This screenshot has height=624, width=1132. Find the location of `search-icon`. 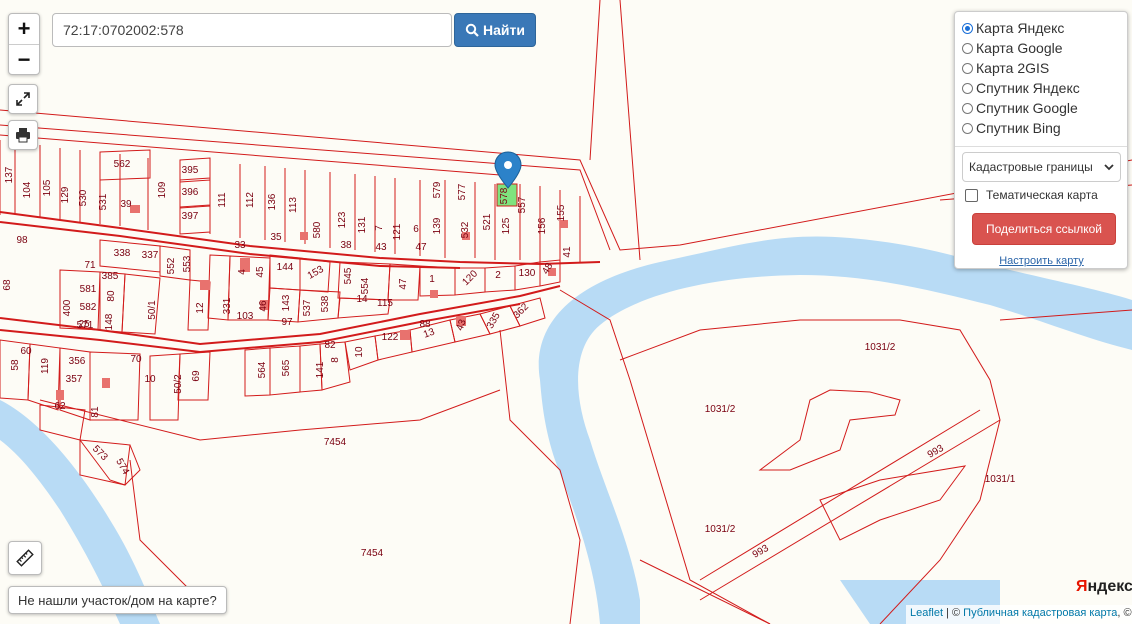

search-icon is located at coordinates (472, 30).